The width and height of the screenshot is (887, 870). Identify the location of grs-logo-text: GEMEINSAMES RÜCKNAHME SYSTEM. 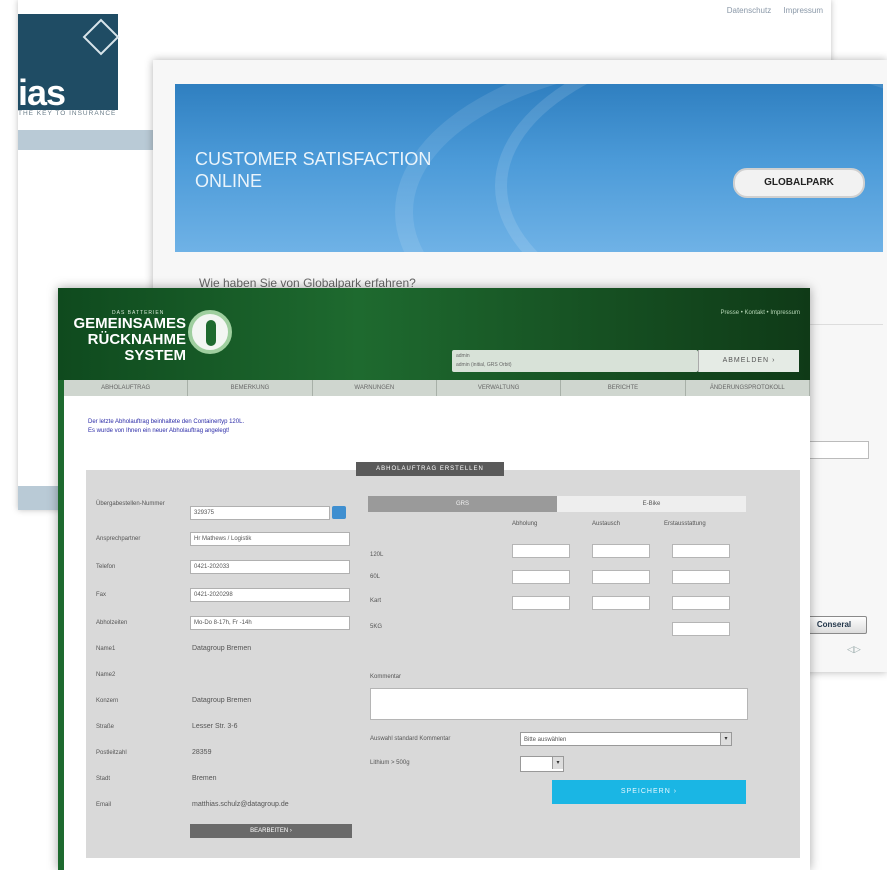
(125, 340).